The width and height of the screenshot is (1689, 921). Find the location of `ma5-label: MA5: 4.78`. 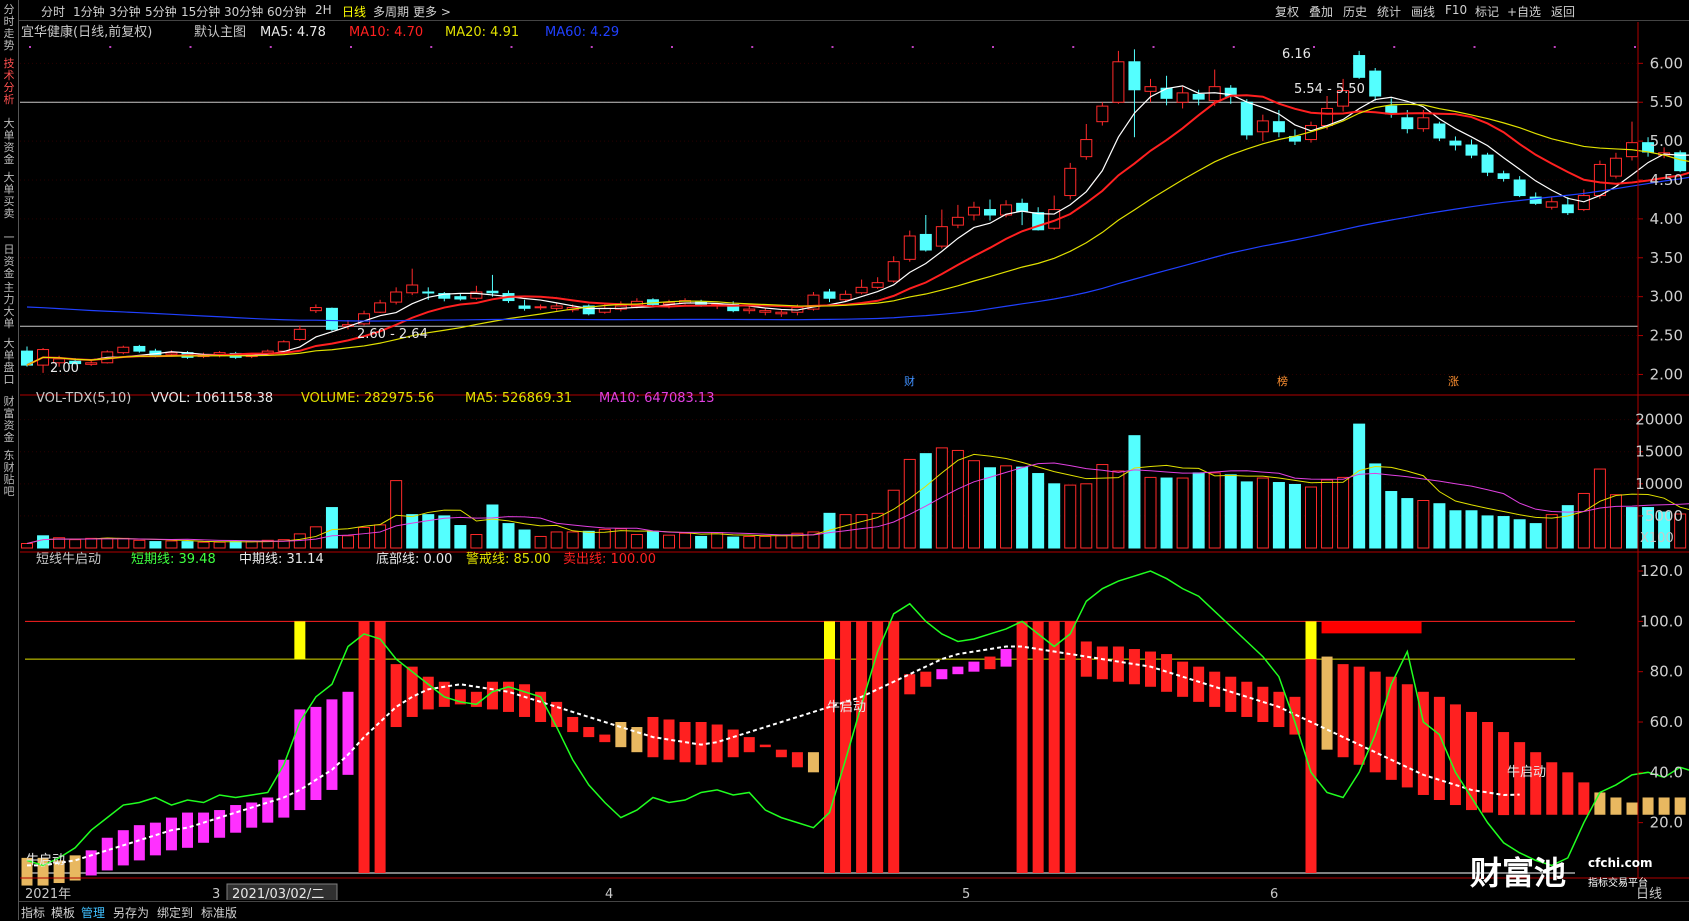

ma5-label: MA5: 4.78 is located at coordinates (293, 32).